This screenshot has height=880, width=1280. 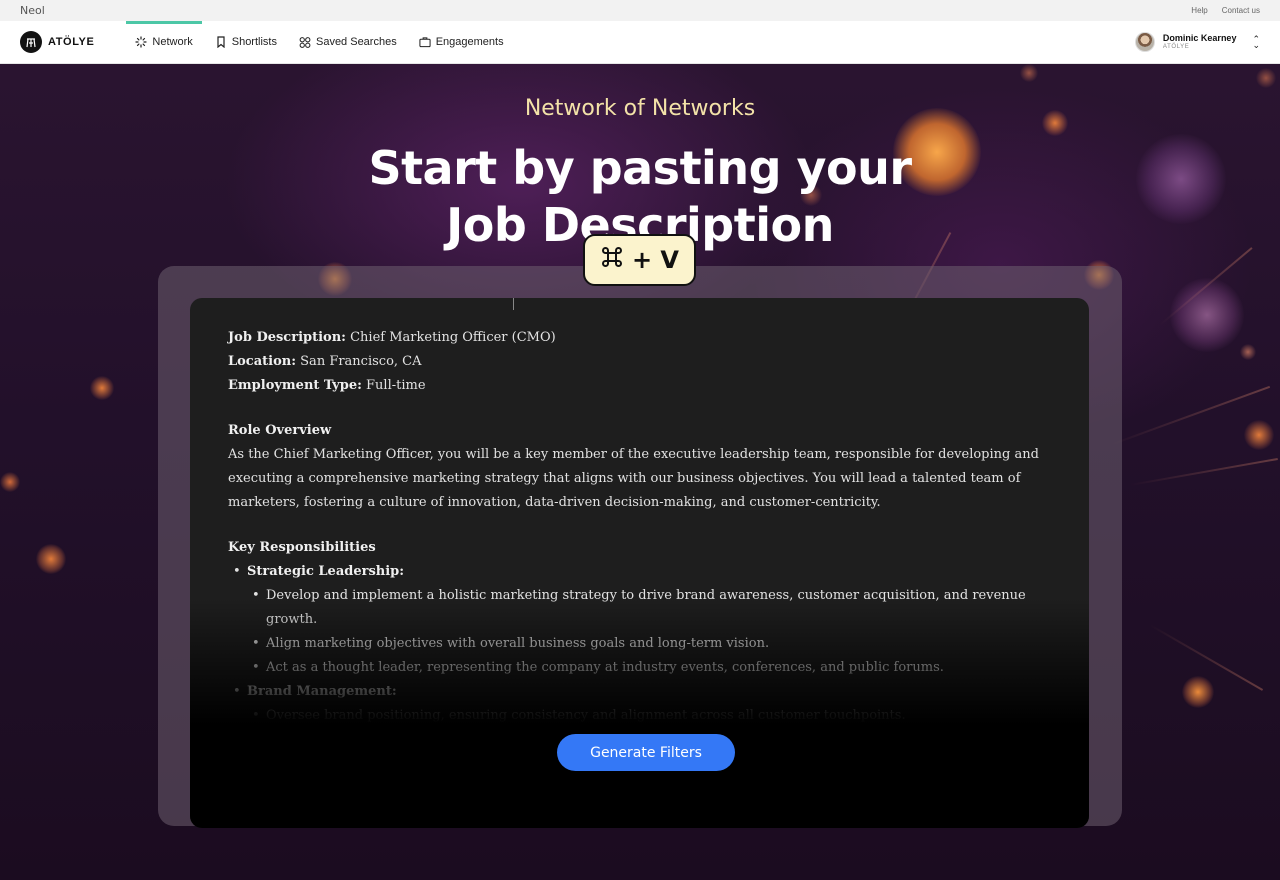 I want to click on user-menu: Dominic Kearney ATÖLYE ⌃ ⌄, so click(x=1197, y=42).